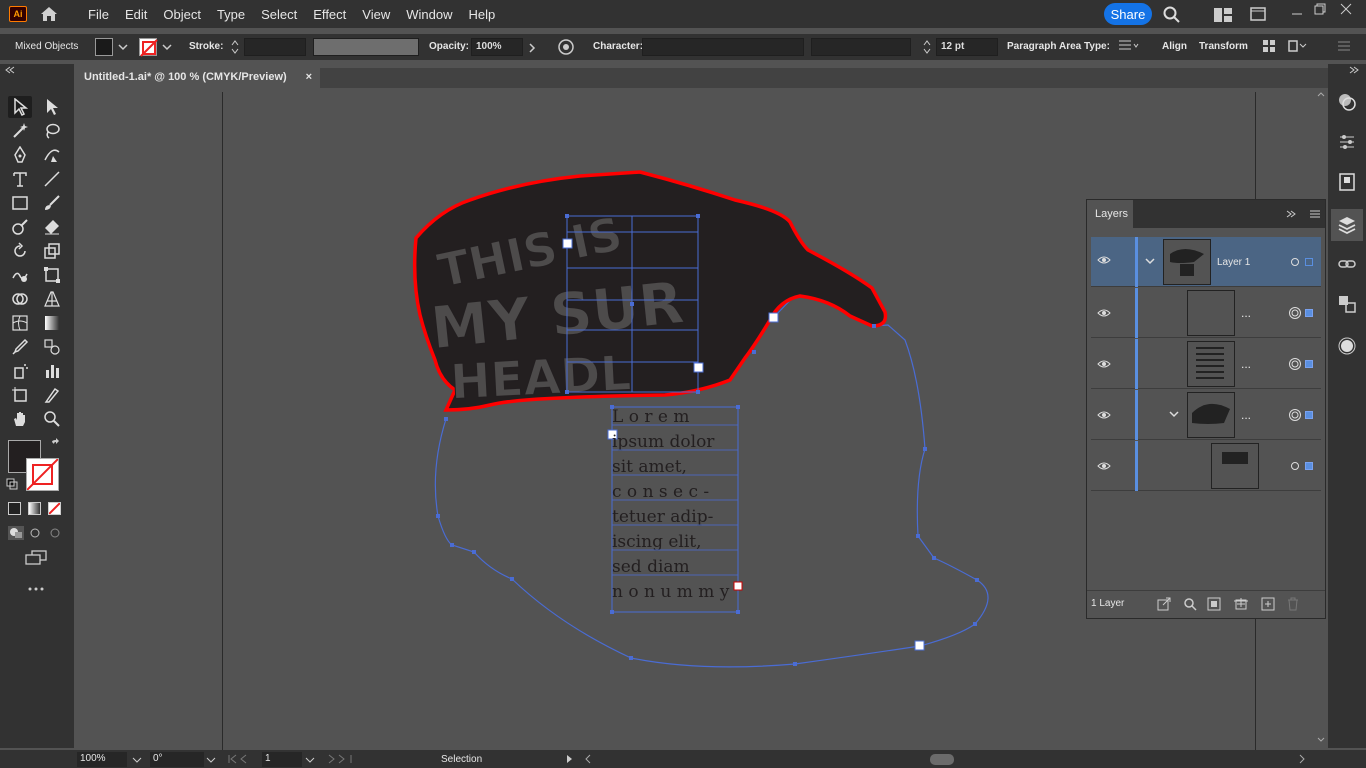 The image size is (1366, 768). I want to click on properties-icon, so click(1347, 142).